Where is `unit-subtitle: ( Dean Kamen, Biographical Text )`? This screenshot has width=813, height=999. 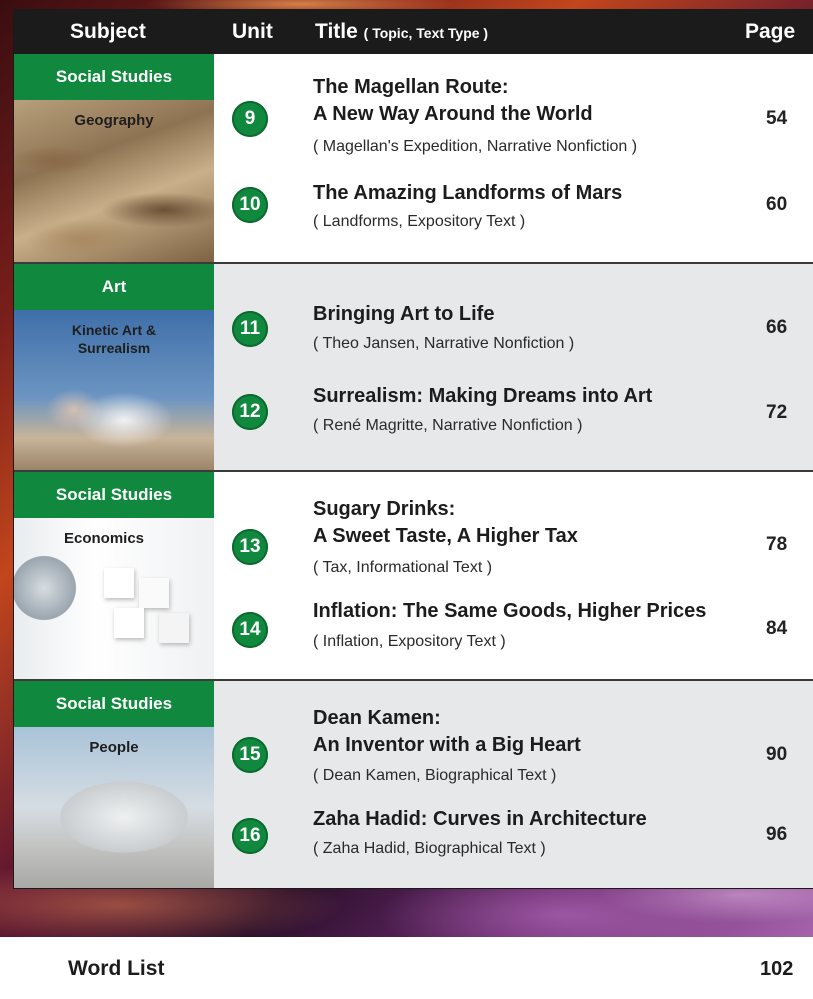 unit-subtitle: ( Dean Kamen, Biographical Text ) is located at coordinates (435, 775).